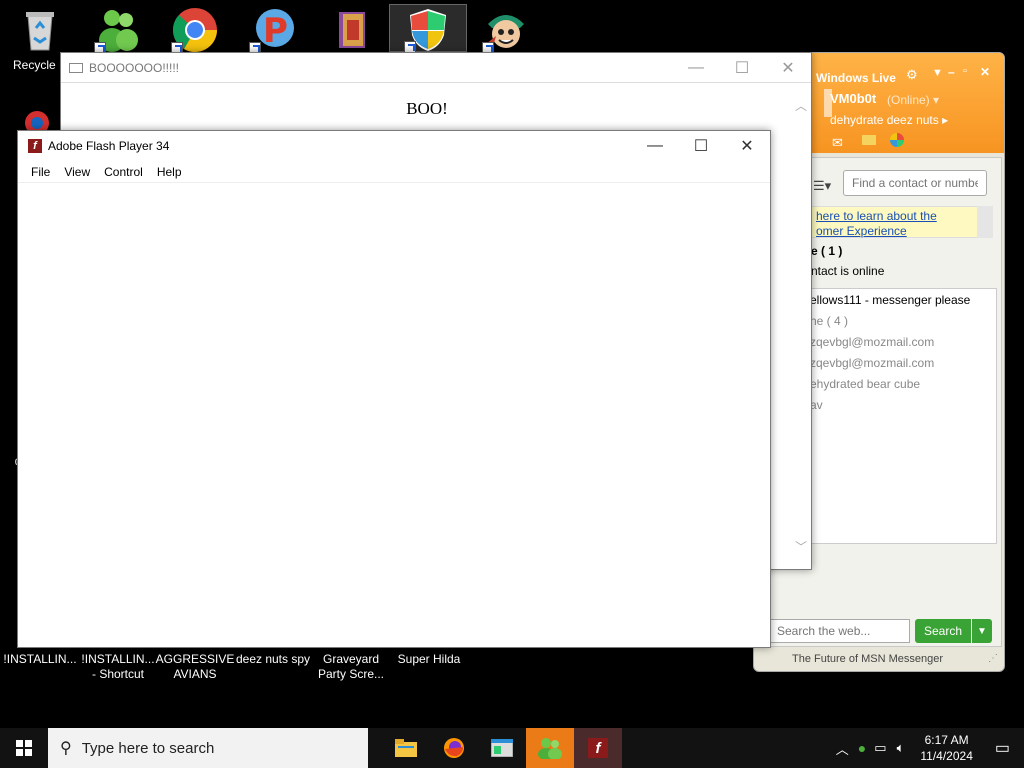 This screenshot has width=1024, height=768. What do you see at coordinates (890, 300) in the screenshot?
I see `list-item: ellows111 - messenger please` at bounding box center [890, 300].